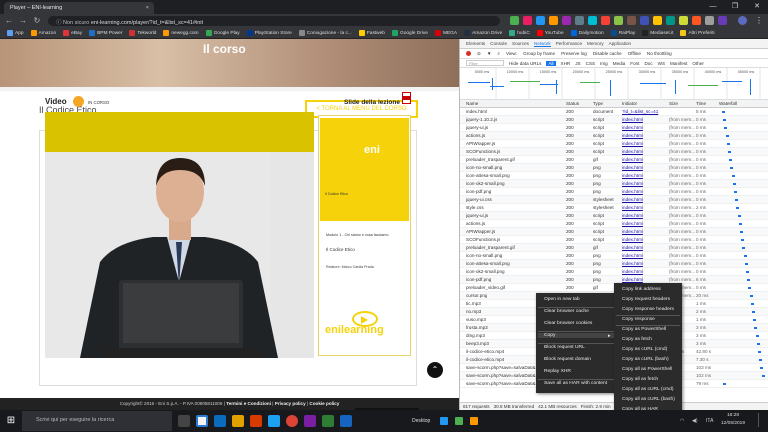  Describe the element at coordinates (634, 63) in the screenshot. I see `filter-type-font: Font` at that location.